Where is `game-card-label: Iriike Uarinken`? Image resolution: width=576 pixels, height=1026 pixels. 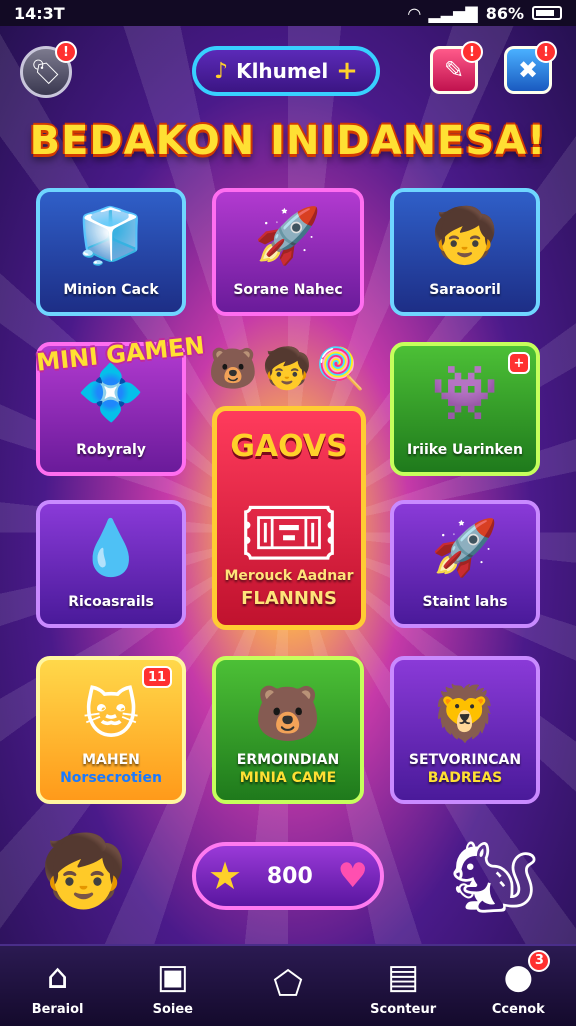 game-card-label: Iriike Uarinken is located at coordinates (465, 450).